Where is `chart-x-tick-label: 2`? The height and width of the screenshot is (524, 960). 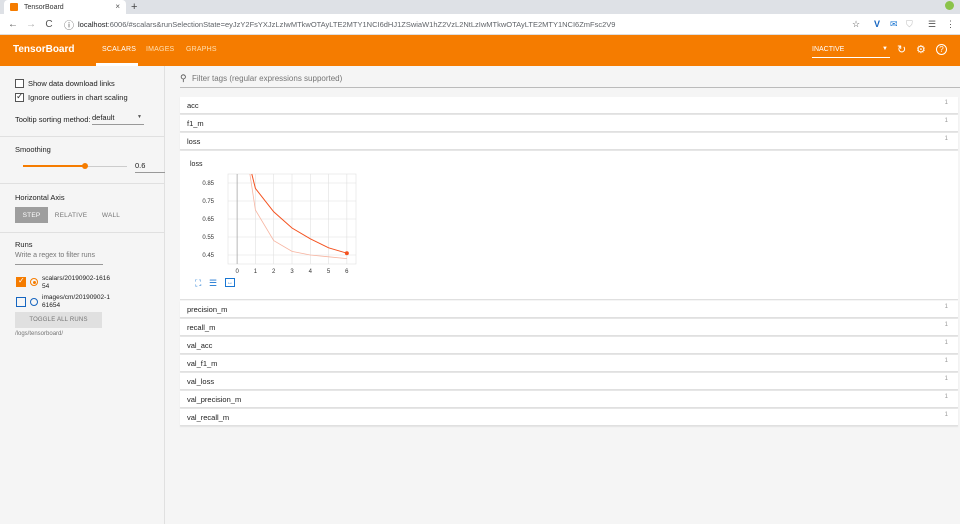
chart-x-tick-label: 2 is located at coordinates (274, 272).